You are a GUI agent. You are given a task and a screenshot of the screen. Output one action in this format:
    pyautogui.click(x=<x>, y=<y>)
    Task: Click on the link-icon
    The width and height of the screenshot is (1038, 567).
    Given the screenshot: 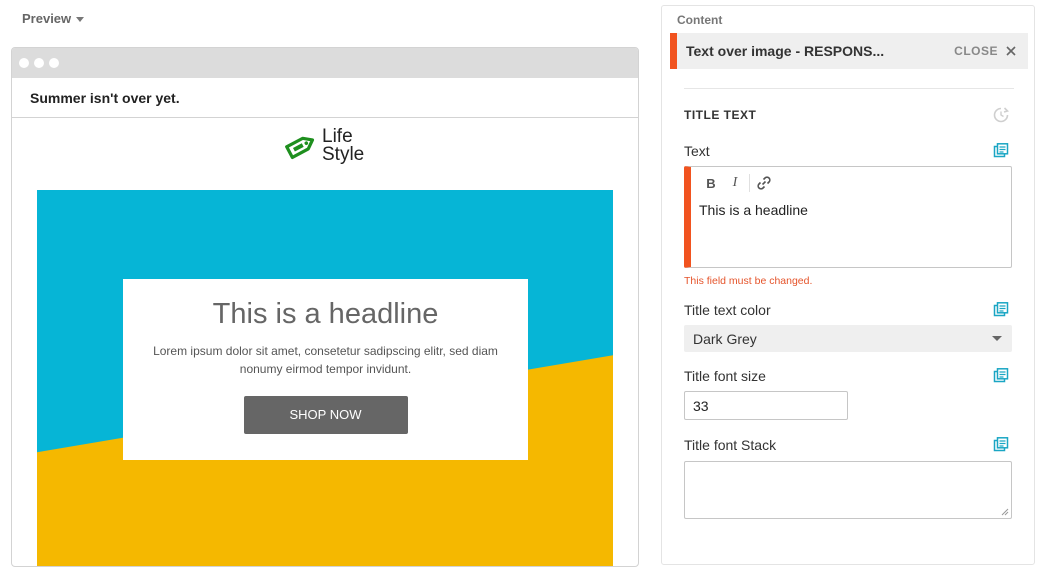 What is the action you would take?
    pyautogui.click(x=764, y=183)
    